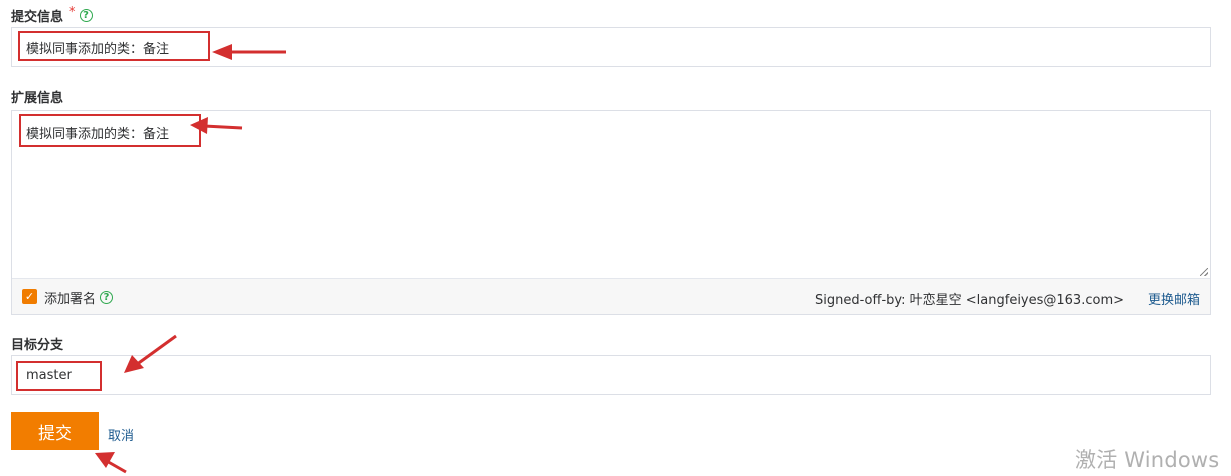 The width and height of the screenshot is (1231, 476). What do you see at coordinates (611, 375) in the screenshot?
I see `target-branch-input: master` at bounding box center [611, 375].